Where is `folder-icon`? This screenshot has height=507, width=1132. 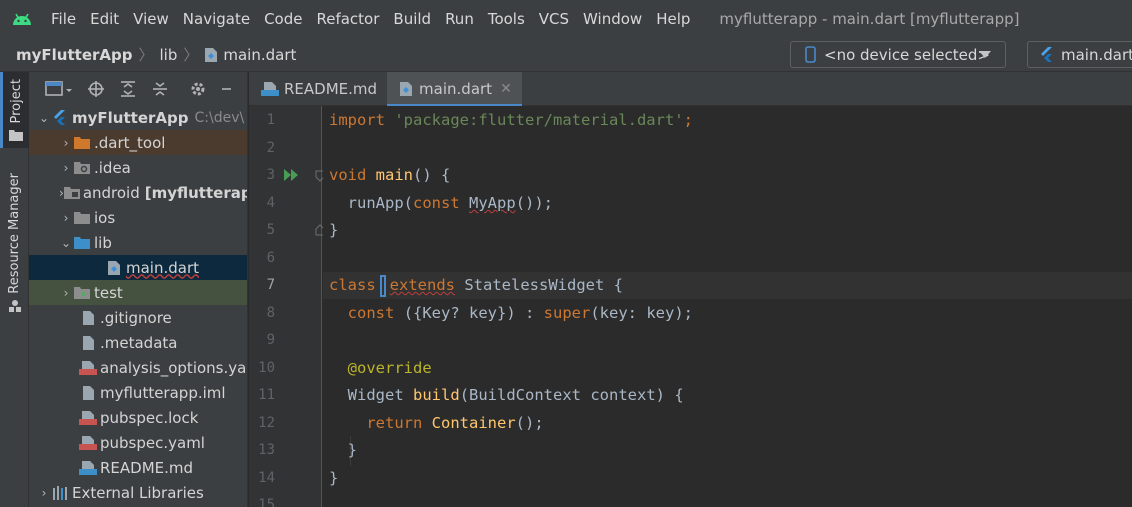
folder-icon is located at coordinates (16, 135).